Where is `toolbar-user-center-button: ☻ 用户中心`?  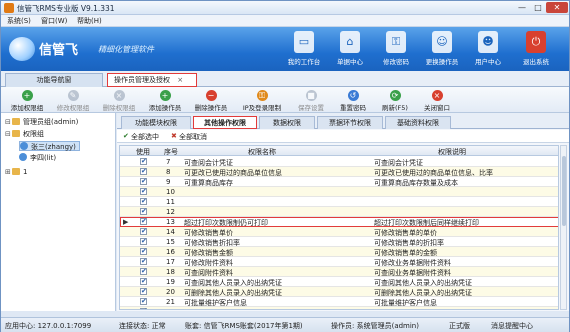
toolbar-user-center-button: ☻ 用户中心 is located at coordinates (488, 48).